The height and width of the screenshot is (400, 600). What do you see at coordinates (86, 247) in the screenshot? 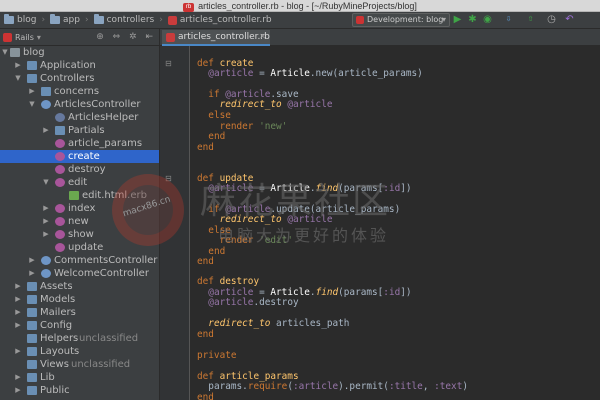
I see `tree-label: update` at bounding box center [86, 247].